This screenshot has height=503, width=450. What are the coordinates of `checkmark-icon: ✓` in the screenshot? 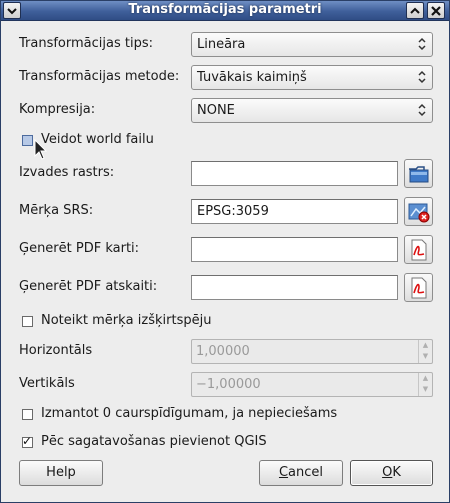 It's located at (27, 441).